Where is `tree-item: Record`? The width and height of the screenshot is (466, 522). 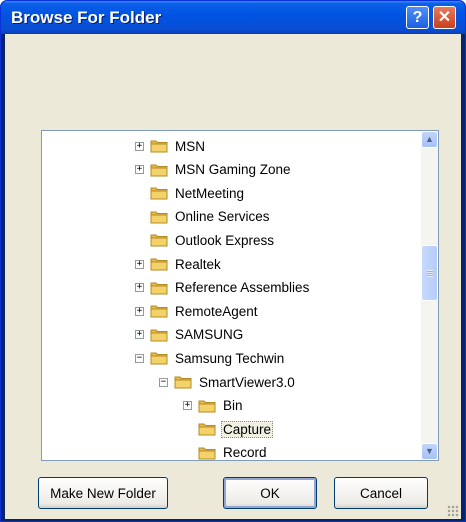
tree-item: Record is located at coordinates (226, 451).